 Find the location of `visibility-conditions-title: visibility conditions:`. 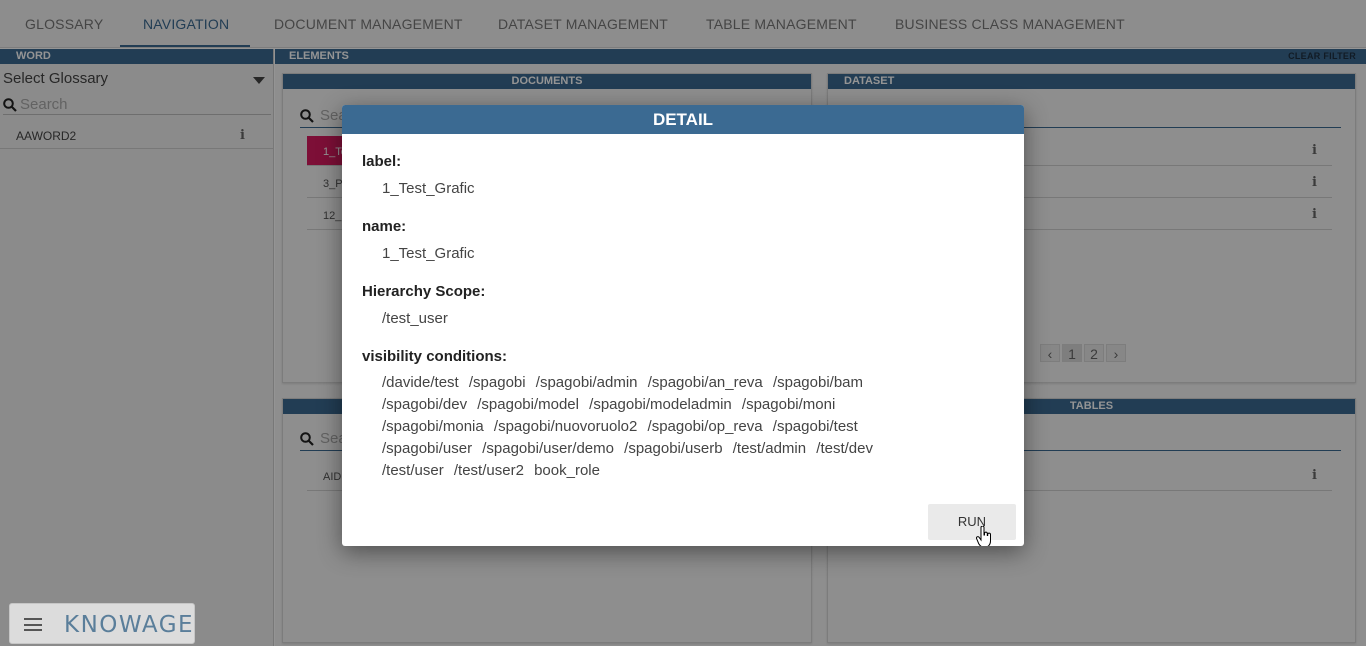

visibility-conditions-title: visibility conditions: is located at coordinates (435, 356).